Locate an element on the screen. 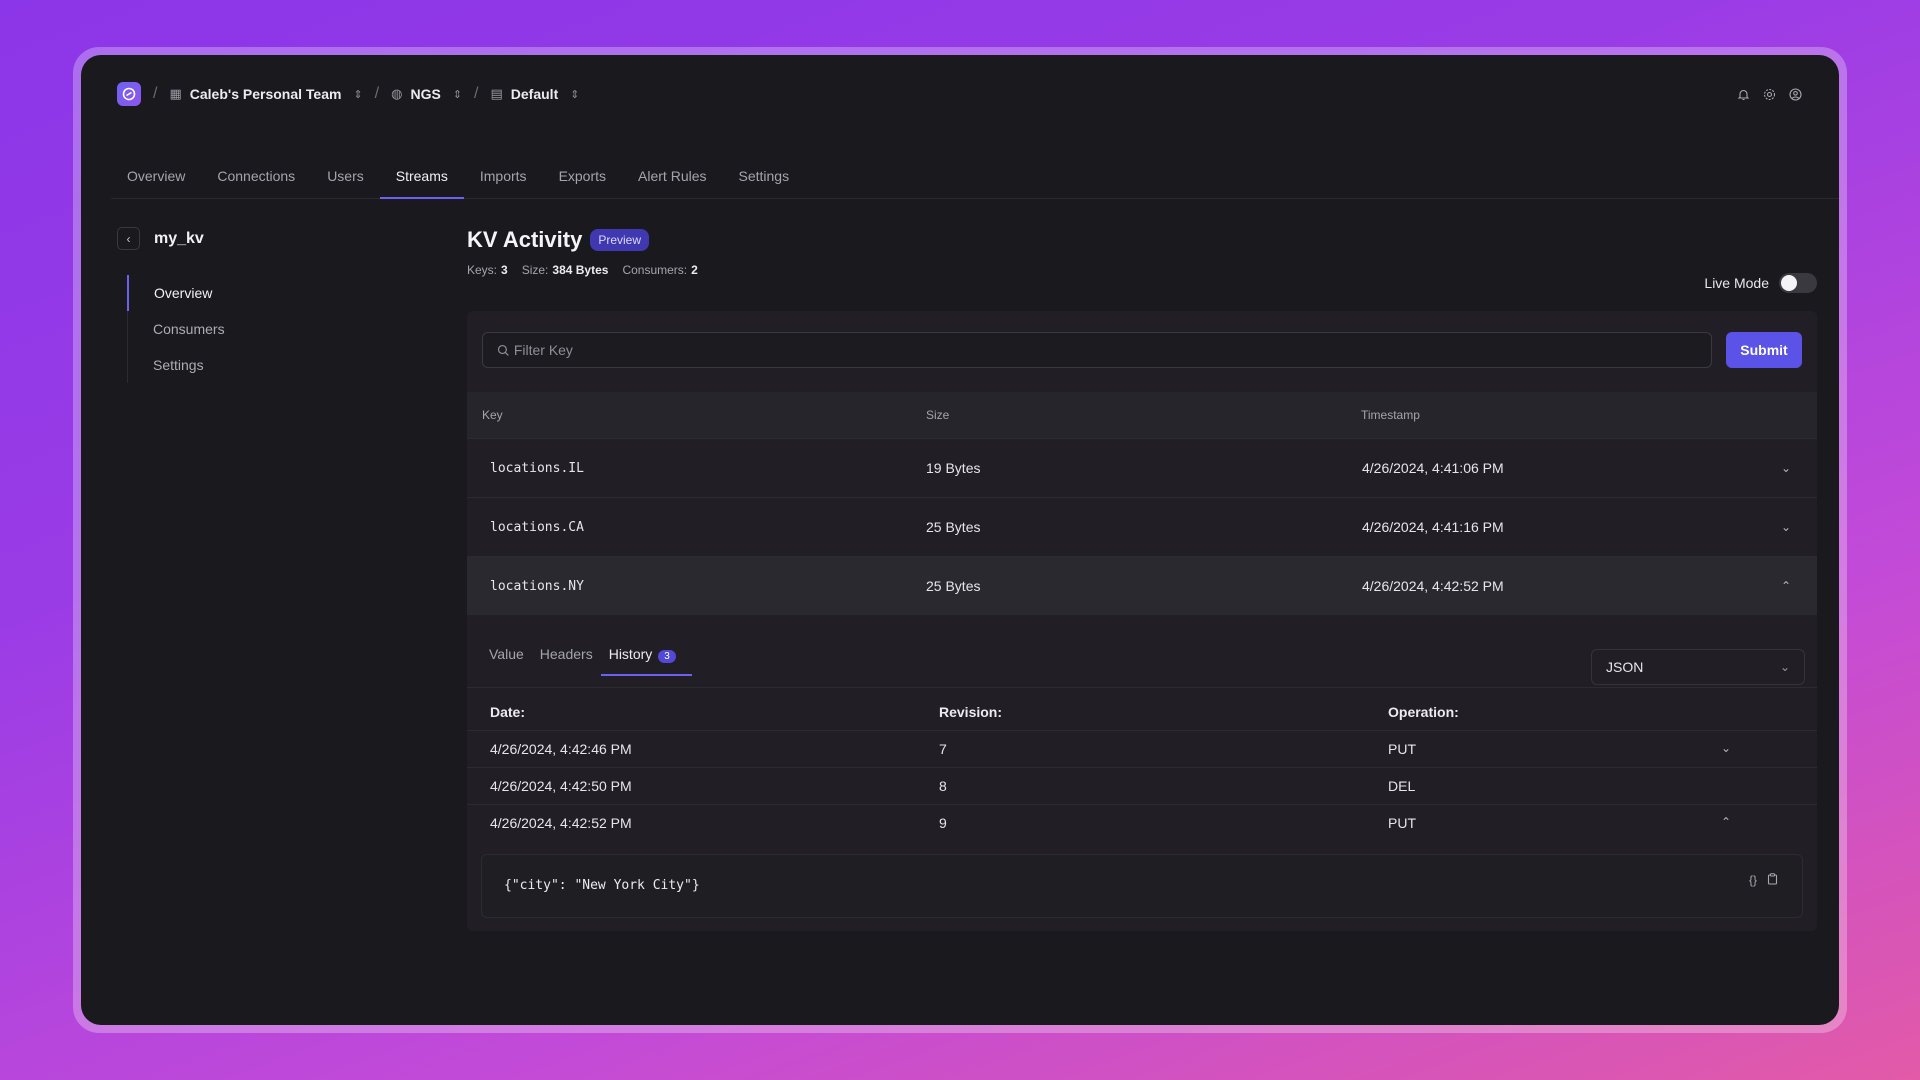 The height and width of the screenshot is (1080, 1920). history-operation: DEL is located at coordinates (1402, 786).